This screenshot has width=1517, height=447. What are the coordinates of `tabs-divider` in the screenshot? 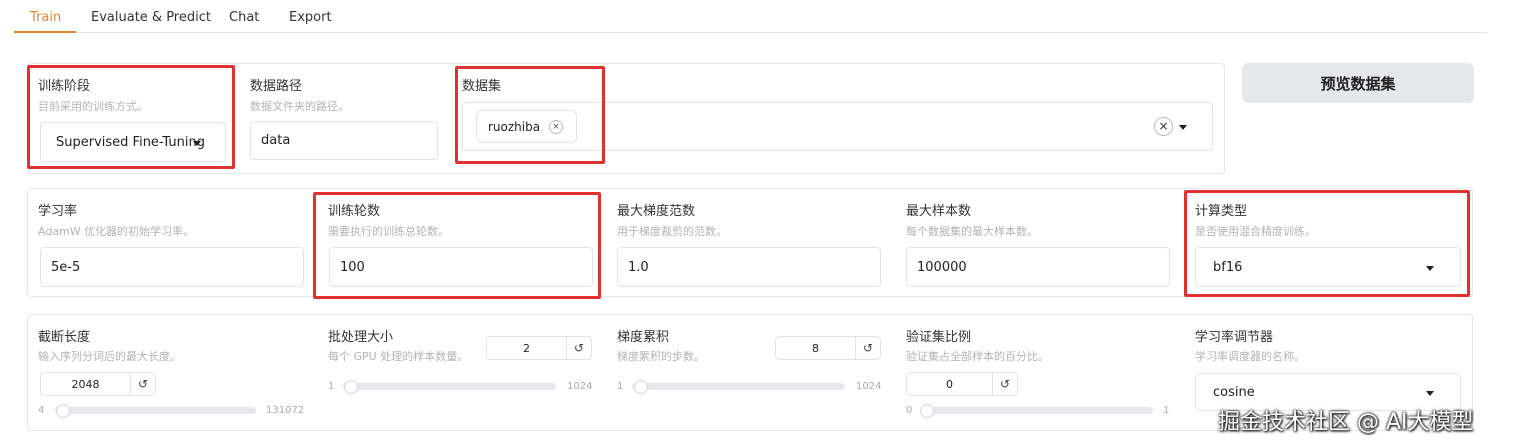 It's located at (750, 32).